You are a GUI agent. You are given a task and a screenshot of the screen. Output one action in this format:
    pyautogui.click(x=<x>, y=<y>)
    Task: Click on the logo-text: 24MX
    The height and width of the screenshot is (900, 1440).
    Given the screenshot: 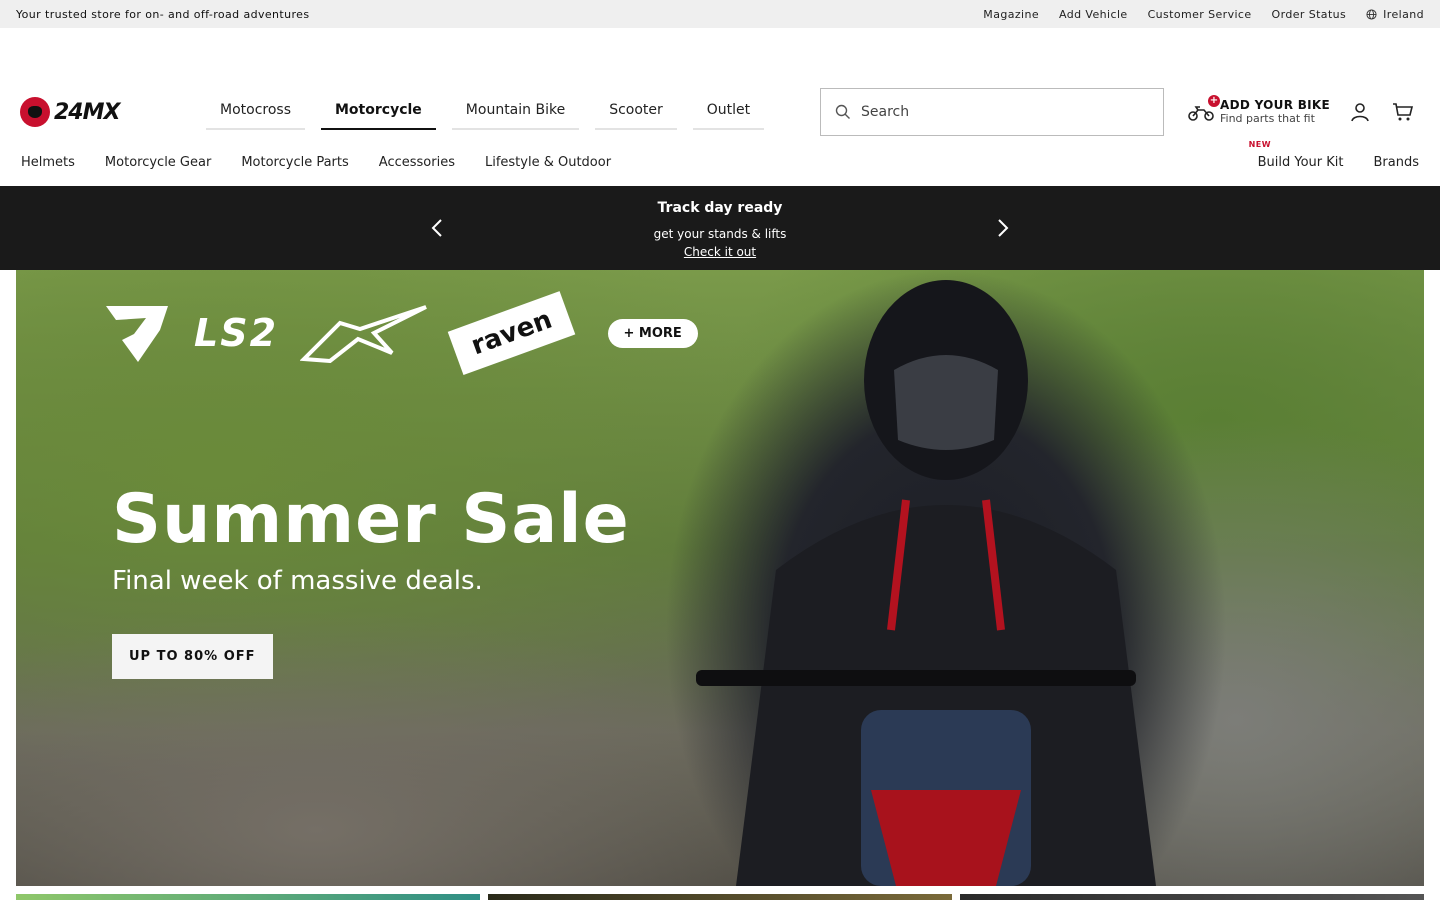 What is the action you would take?
    pyautogui.click(x=87, y=112)
    